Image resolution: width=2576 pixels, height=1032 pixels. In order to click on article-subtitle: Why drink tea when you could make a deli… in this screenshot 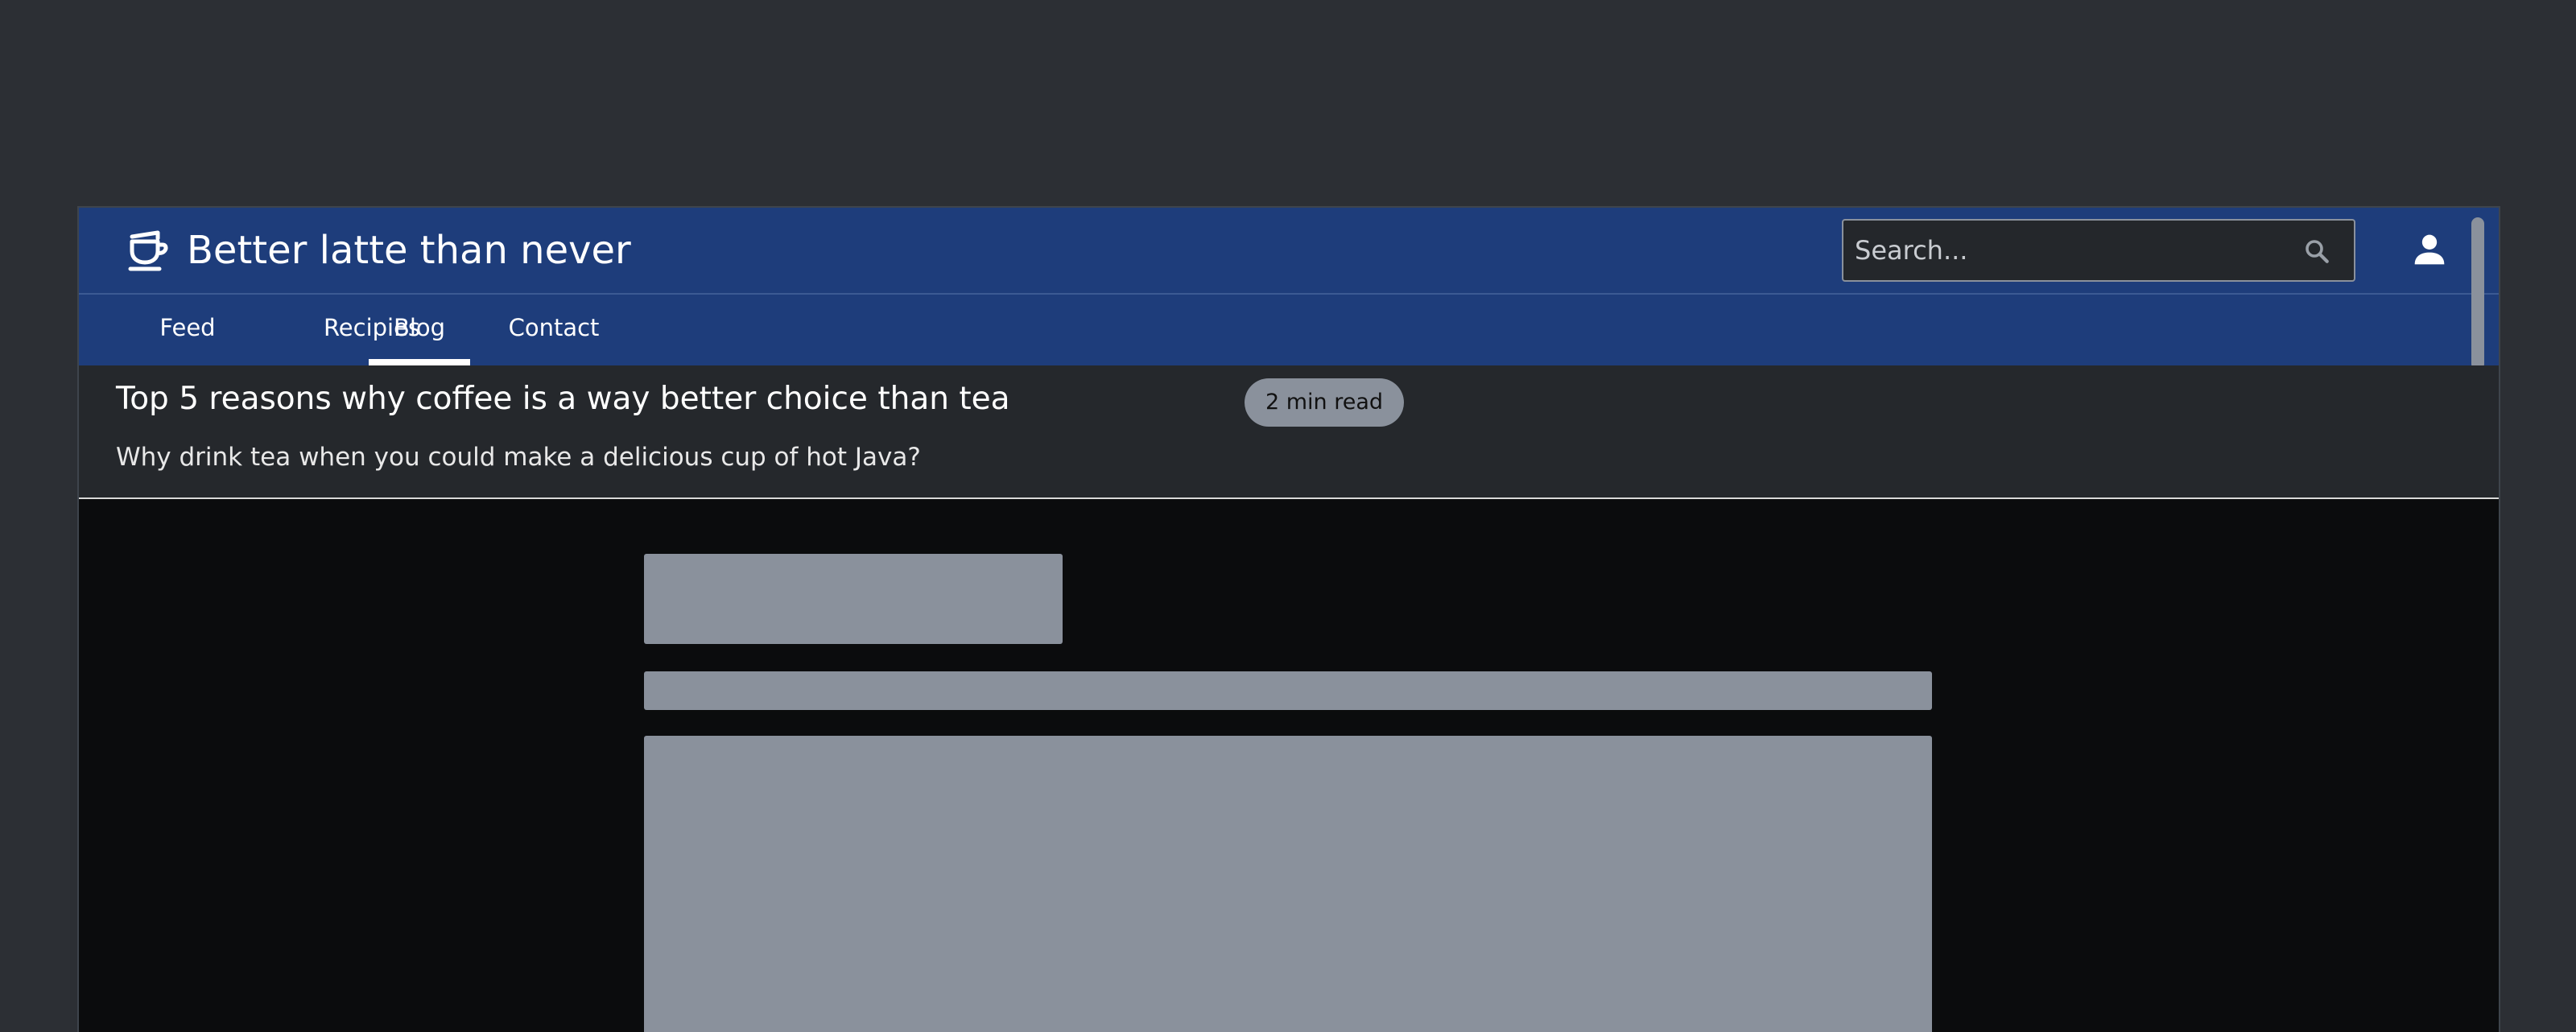, I will do `click(518, 457)`.